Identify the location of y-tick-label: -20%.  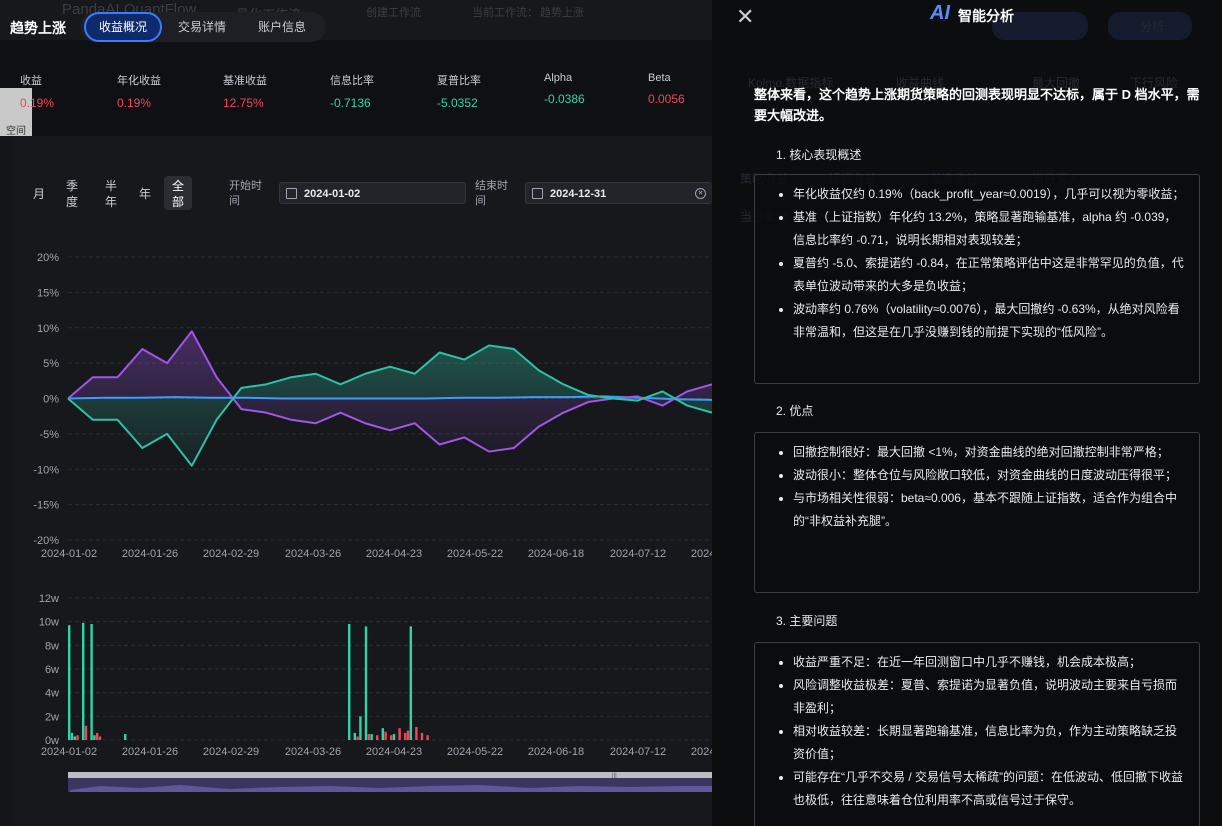
(46, 541).